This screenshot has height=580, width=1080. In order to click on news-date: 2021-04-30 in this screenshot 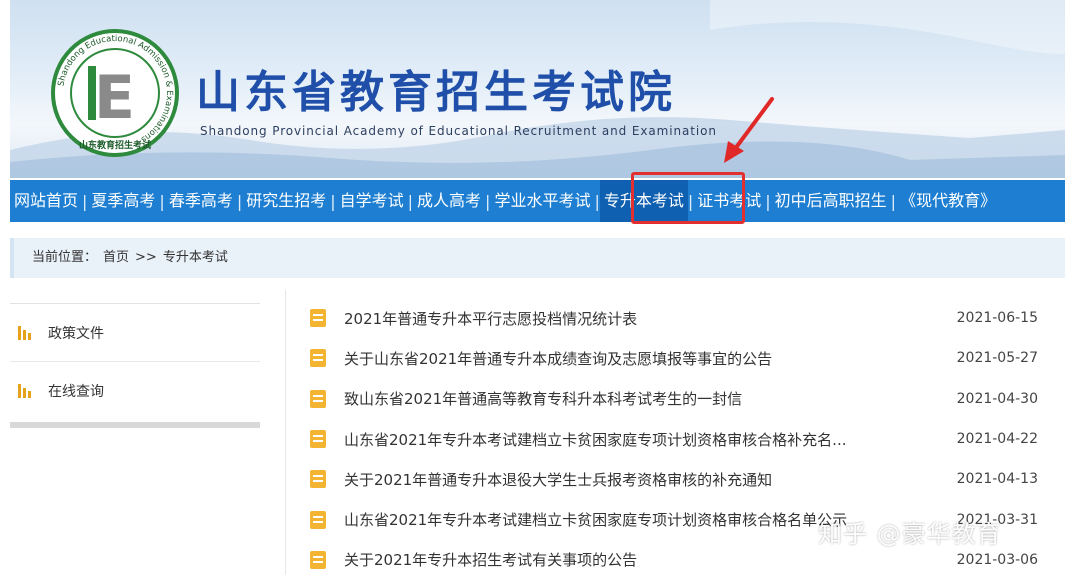, I will do `click(997, 398)`.